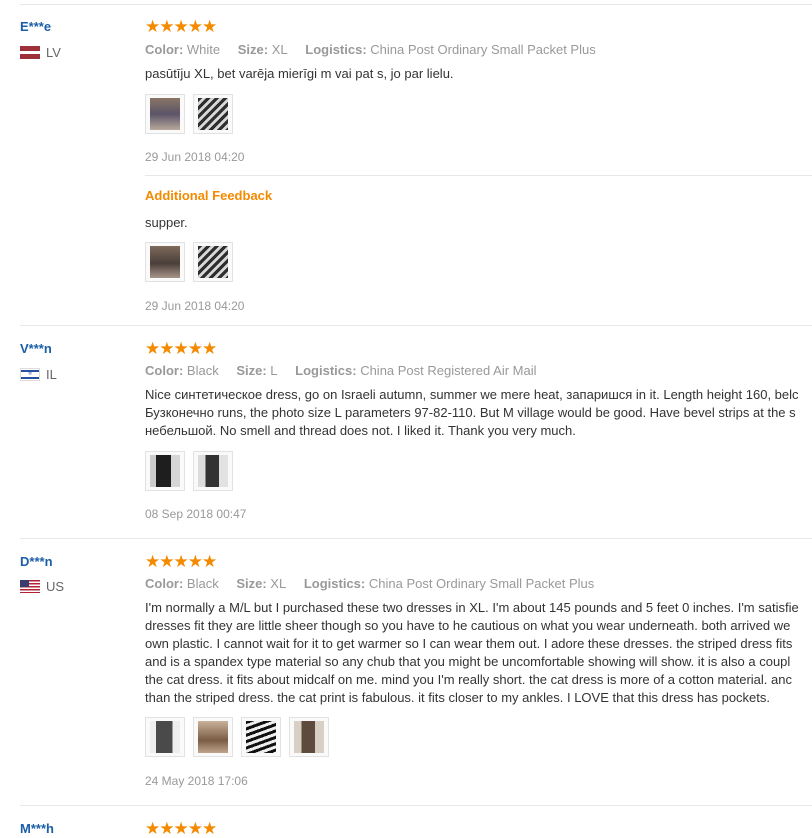  What do you see at coordinates (30, 52) in the screenshot?
I see `flag-lv-icon` at bounding box center [30, 52].